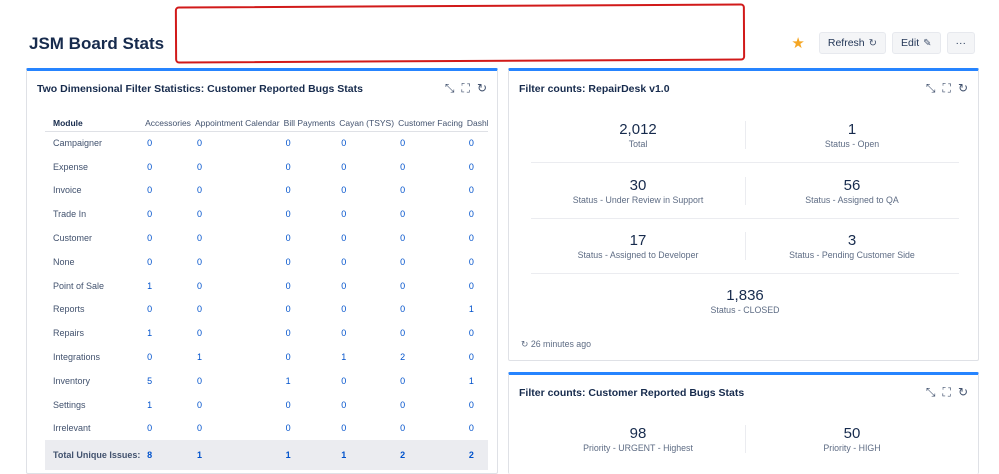 The width and height of the screenshot is (999, 474). Describe the element at coordinates (477, 123) in the screenshot. I see `column-header: Dashboa` at that location.